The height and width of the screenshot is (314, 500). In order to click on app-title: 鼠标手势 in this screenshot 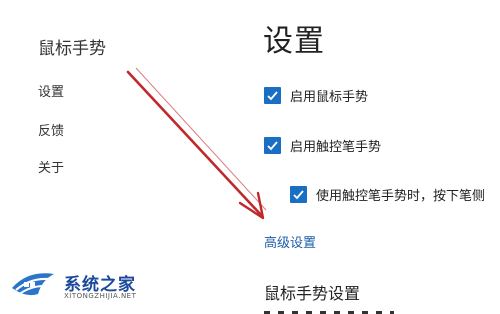, I will do `click(72, 49)`.